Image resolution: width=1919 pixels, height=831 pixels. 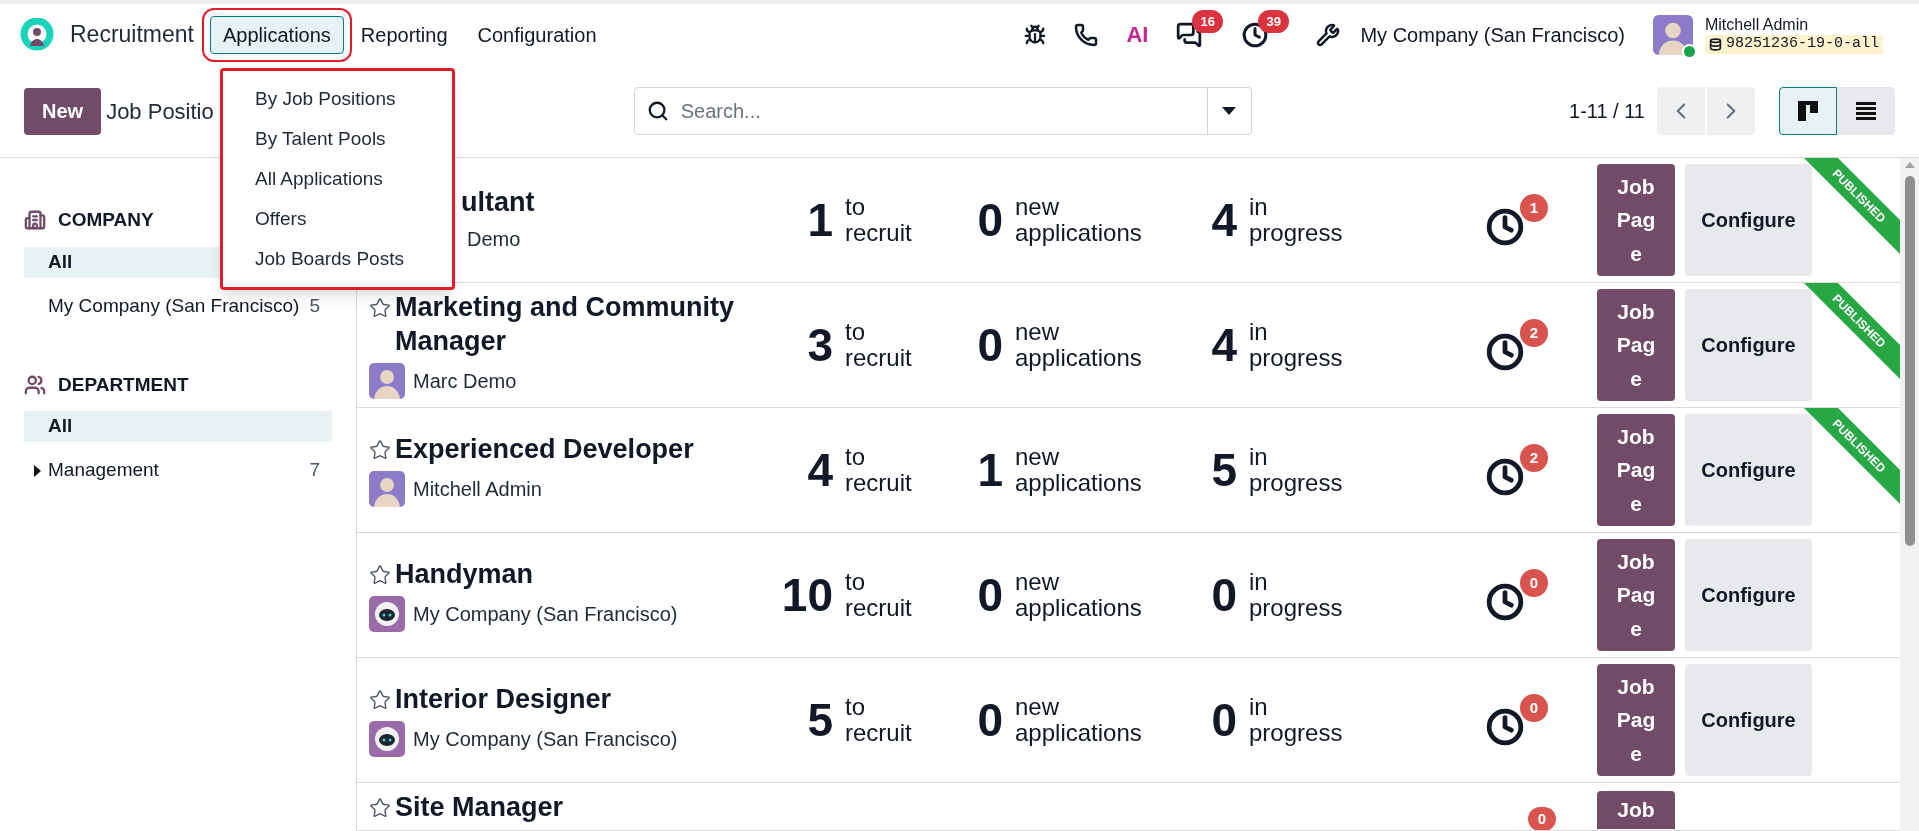 What do you see at coordinates (477, 489) in the screenshot?
I see `job-owner: Mitchell Admin` at bounding box center [477, 489].